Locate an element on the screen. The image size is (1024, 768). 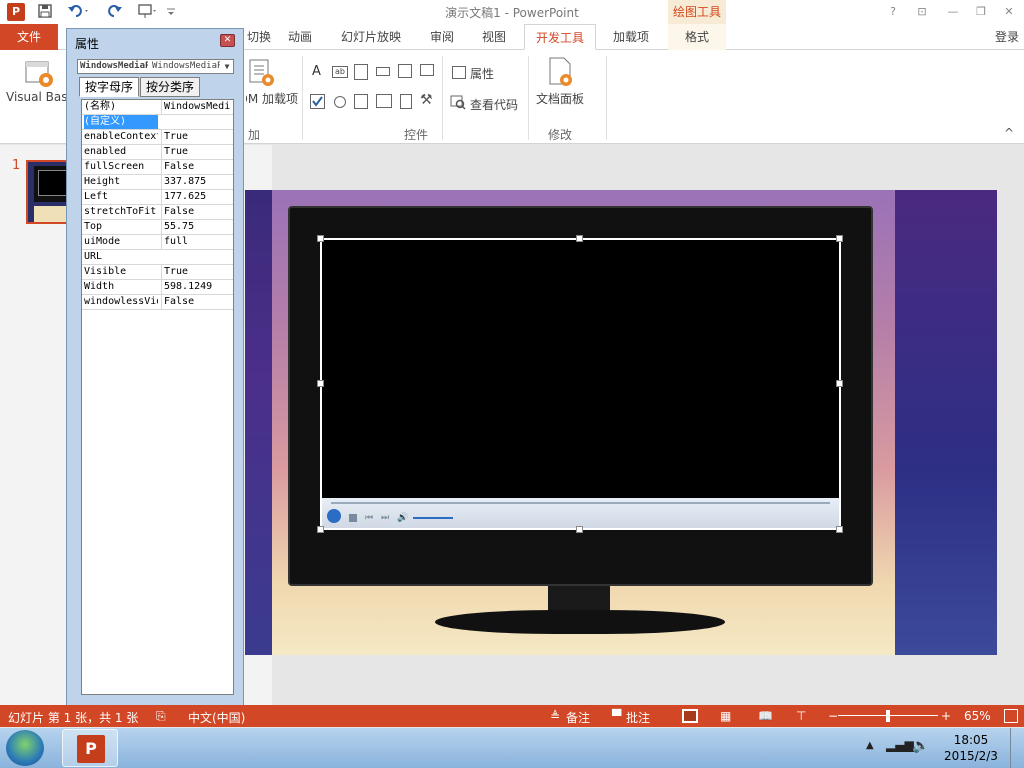
textbox-control-icon: ab is located at coordinates (340, 72).